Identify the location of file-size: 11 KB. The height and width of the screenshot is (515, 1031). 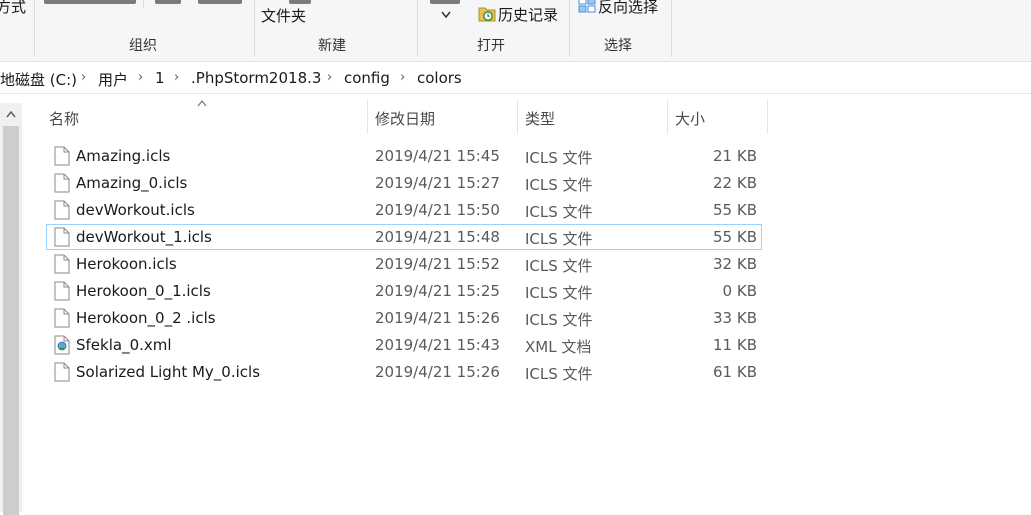
(735, 345).